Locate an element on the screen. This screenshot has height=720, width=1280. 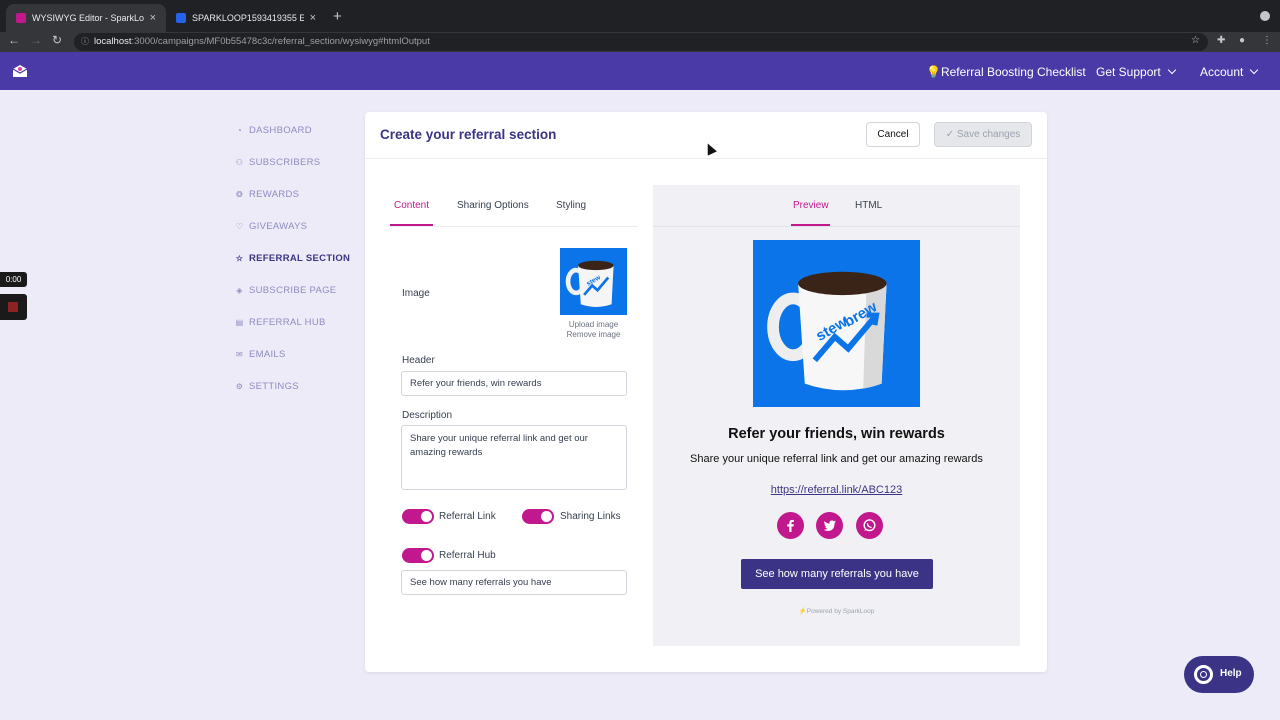
tab-title: SPARKLOOP1593419355 Ema is located at coordinates (248, 18).